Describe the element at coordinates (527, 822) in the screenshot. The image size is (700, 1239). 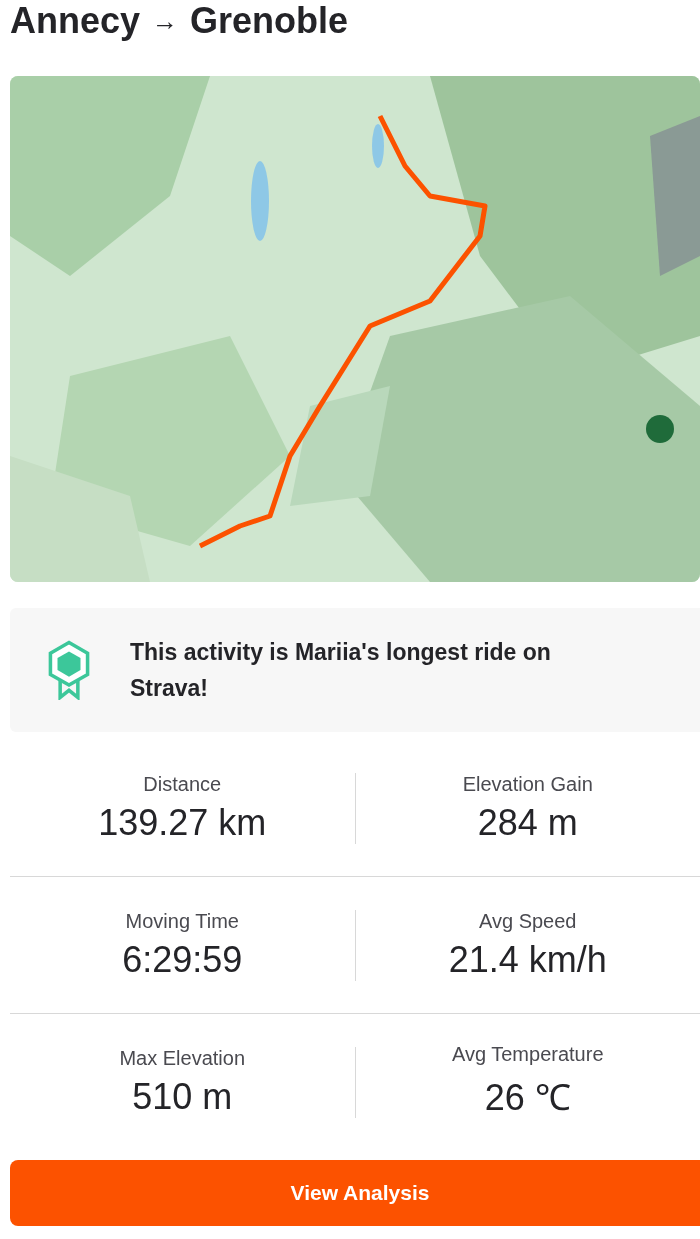
I see `stat-value: 284 m` at that location.